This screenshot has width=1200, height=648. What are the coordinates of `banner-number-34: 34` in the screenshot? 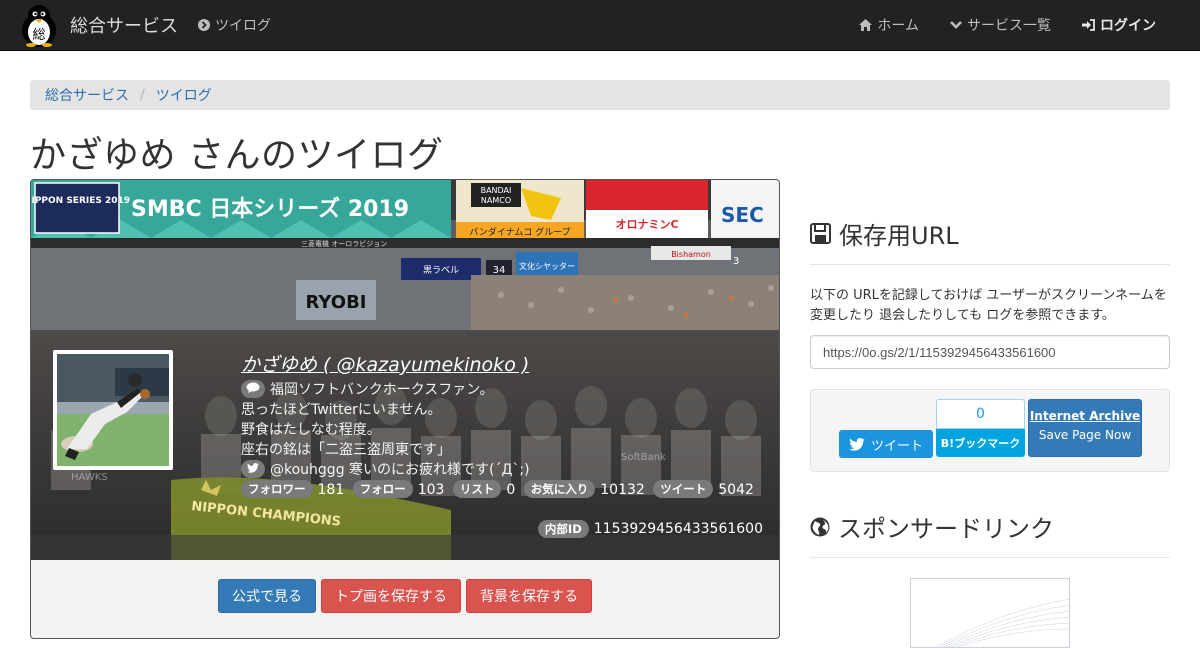 It's located at (499, 270).